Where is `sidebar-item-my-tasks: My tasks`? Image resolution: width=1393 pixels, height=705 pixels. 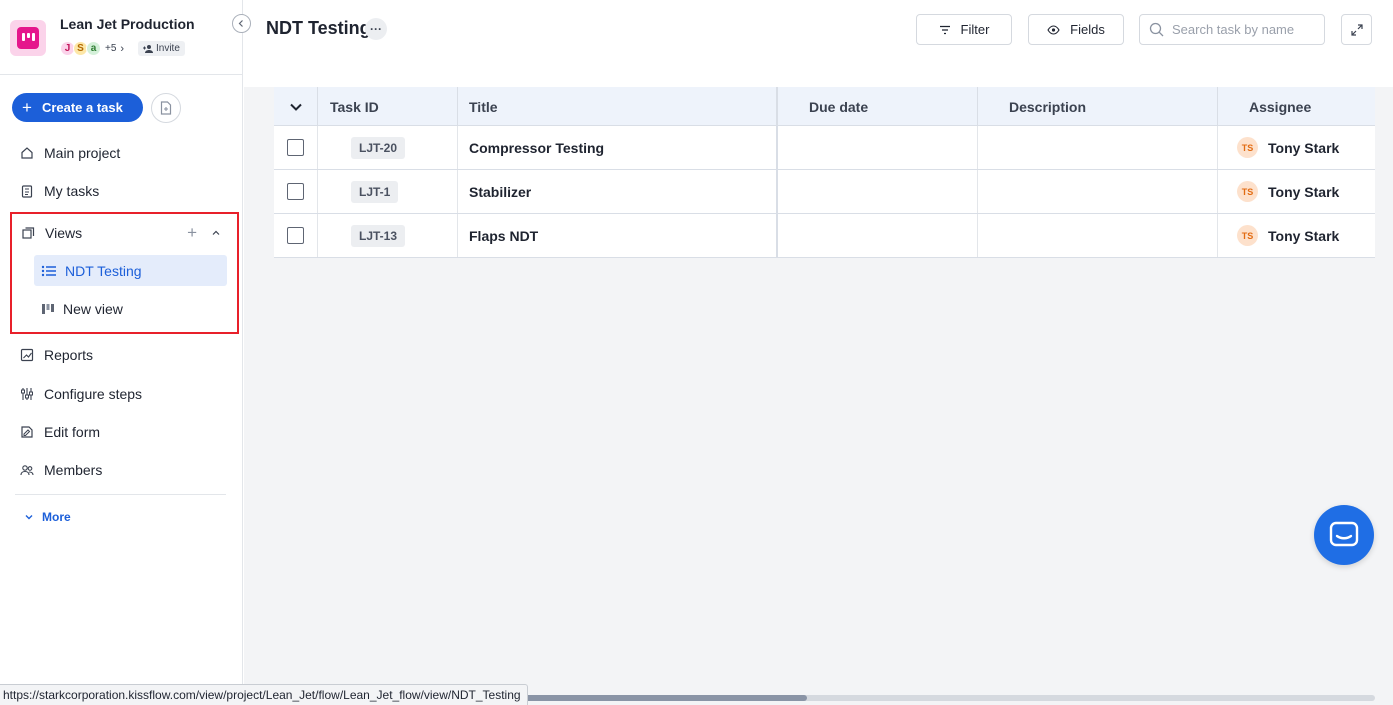 sidebar-item-my-tasks: My tasks is located at coordinates (59, 191).